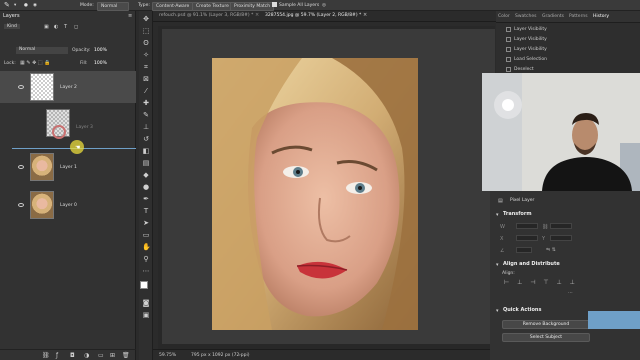  I want to click on document-tab-refouch: refouch.psd @ 91.1% (Layer 3, RGB/8#) *, so click(206, 15).